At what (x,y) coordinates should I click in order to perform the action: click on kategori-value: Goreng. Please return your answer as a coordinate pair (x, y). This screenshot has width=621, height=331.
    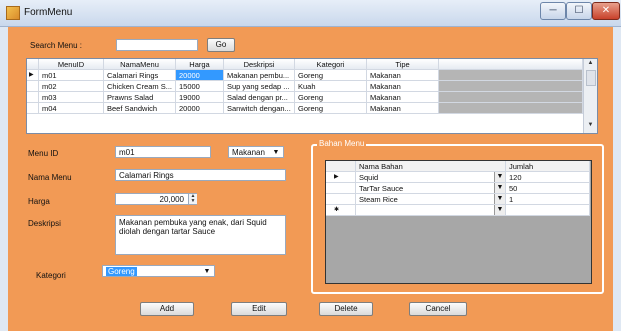
    Looking at the image, I should click on (121, 271).